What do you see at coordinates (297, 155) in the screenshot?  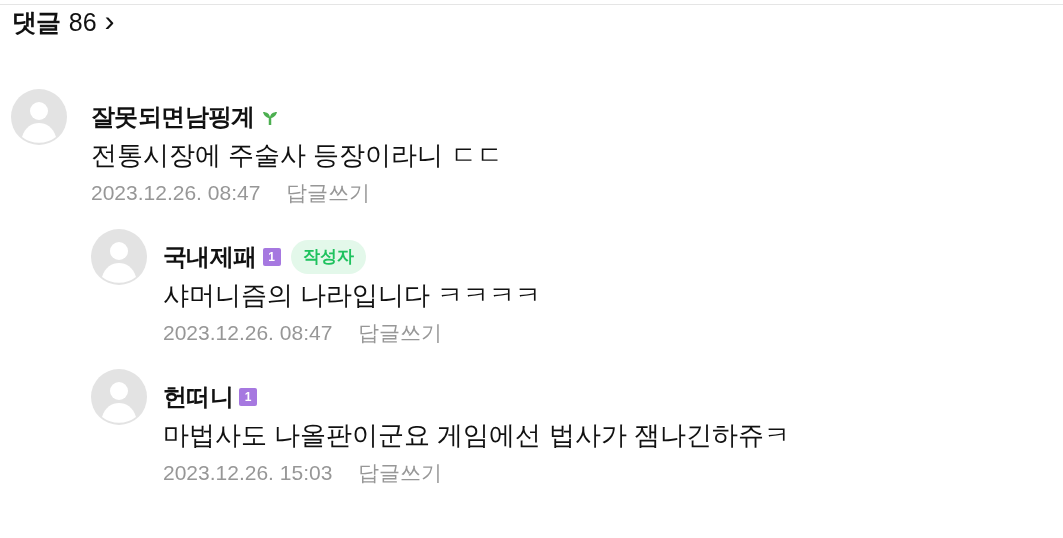 I see `comment-text: 전통시장에 주술사 등장이라니 ㄷㄷ` at bounding box center [297, 155].